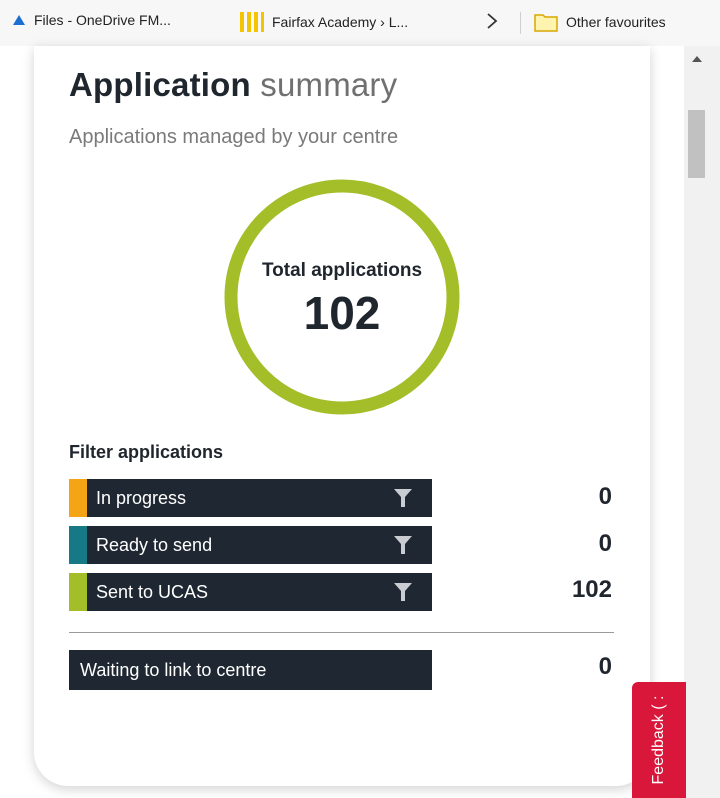 This screenshot has height=798, width=720. I want to click on onedrive-icon, so click(19, 20).